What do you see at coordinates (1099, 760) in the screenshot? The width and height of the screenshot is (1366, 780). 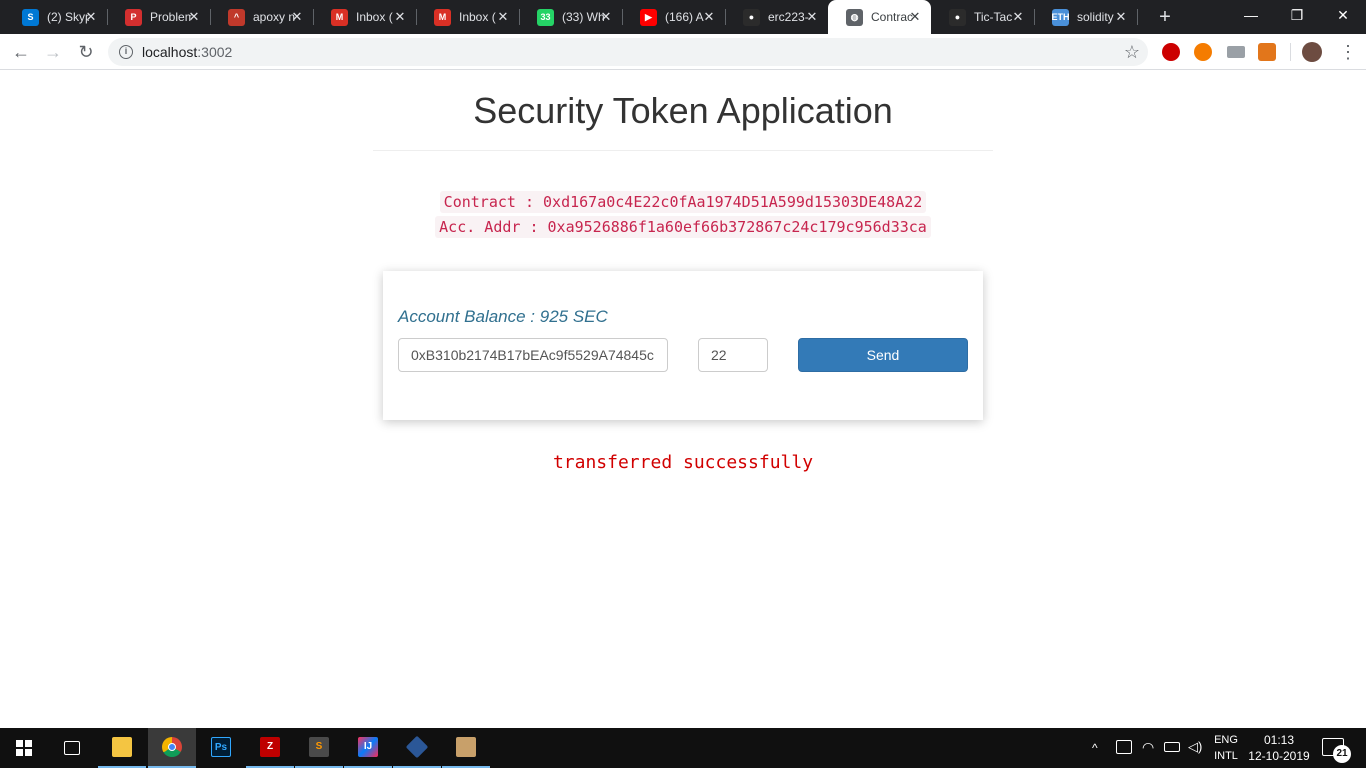 I see `show-hidden-icons-chevron-icon: ^` at bounding box center [1099, 760].